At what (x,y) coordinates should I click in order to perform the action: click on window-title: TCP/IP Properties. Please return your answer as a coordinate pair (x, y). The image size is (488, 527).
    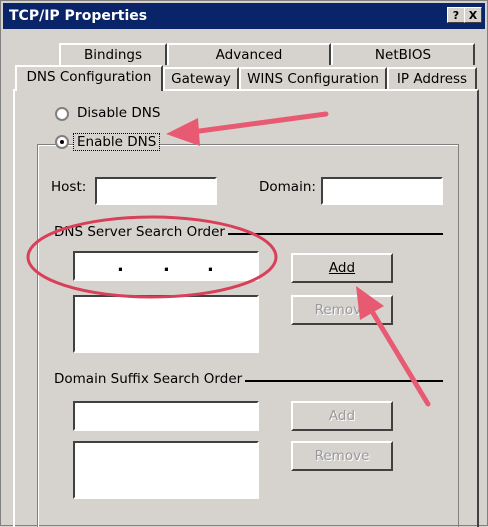
    Looking at the image, I should click on (78, 16).